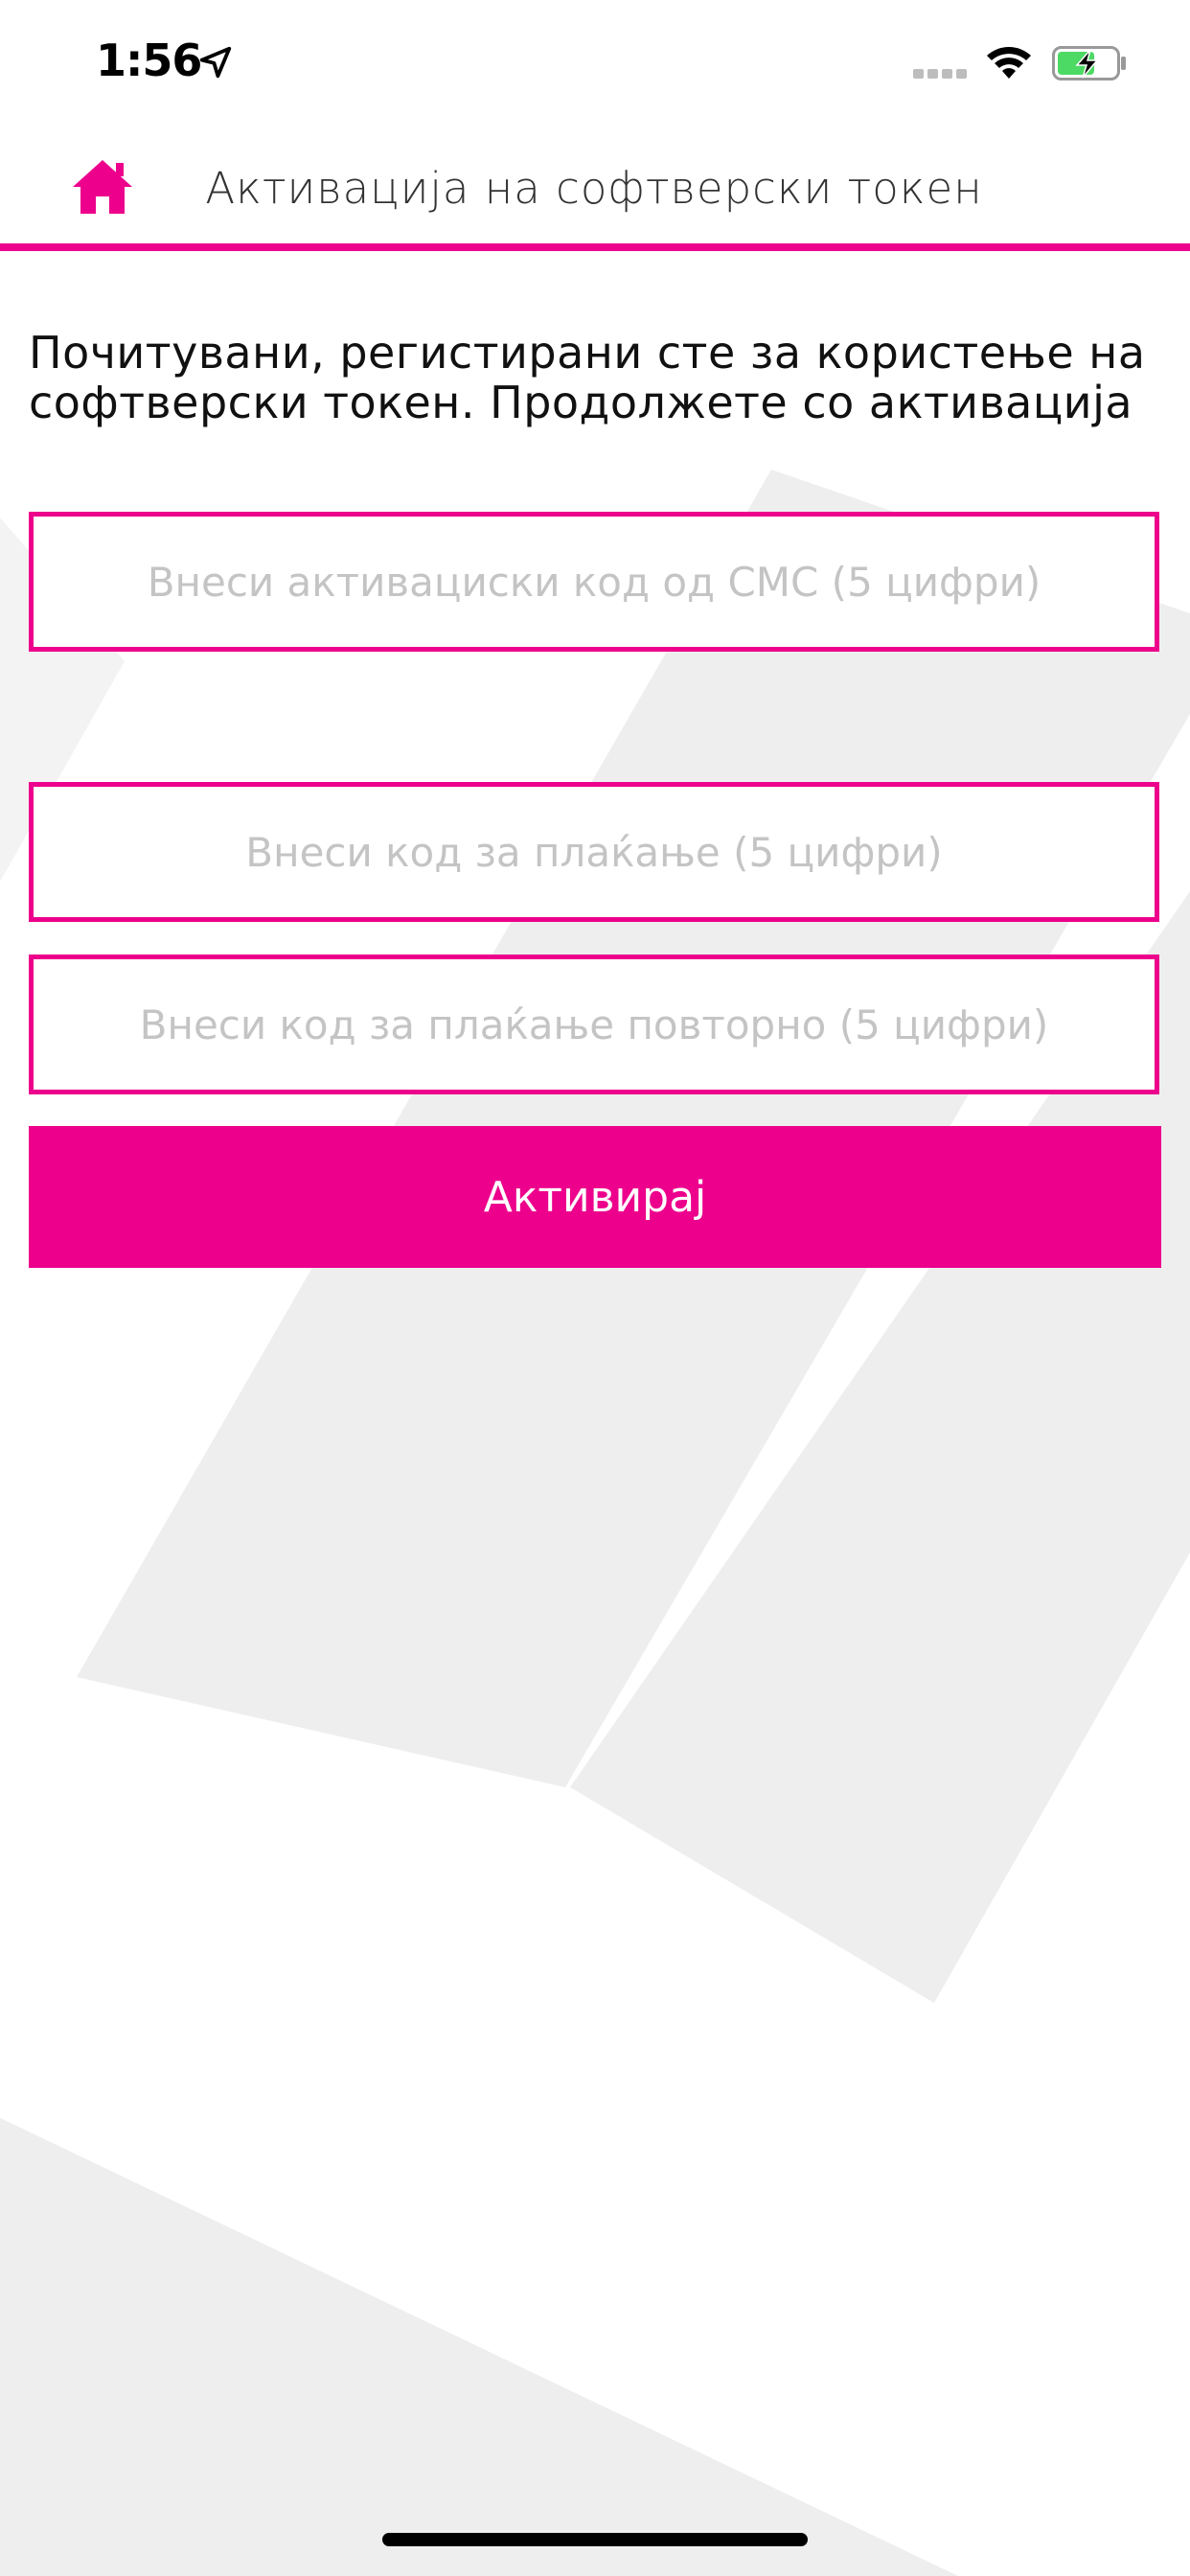  What do you see at coordinates (595, 2539) in the screenshot?
I see `home-indicator` at bounding box center [595, 2539].